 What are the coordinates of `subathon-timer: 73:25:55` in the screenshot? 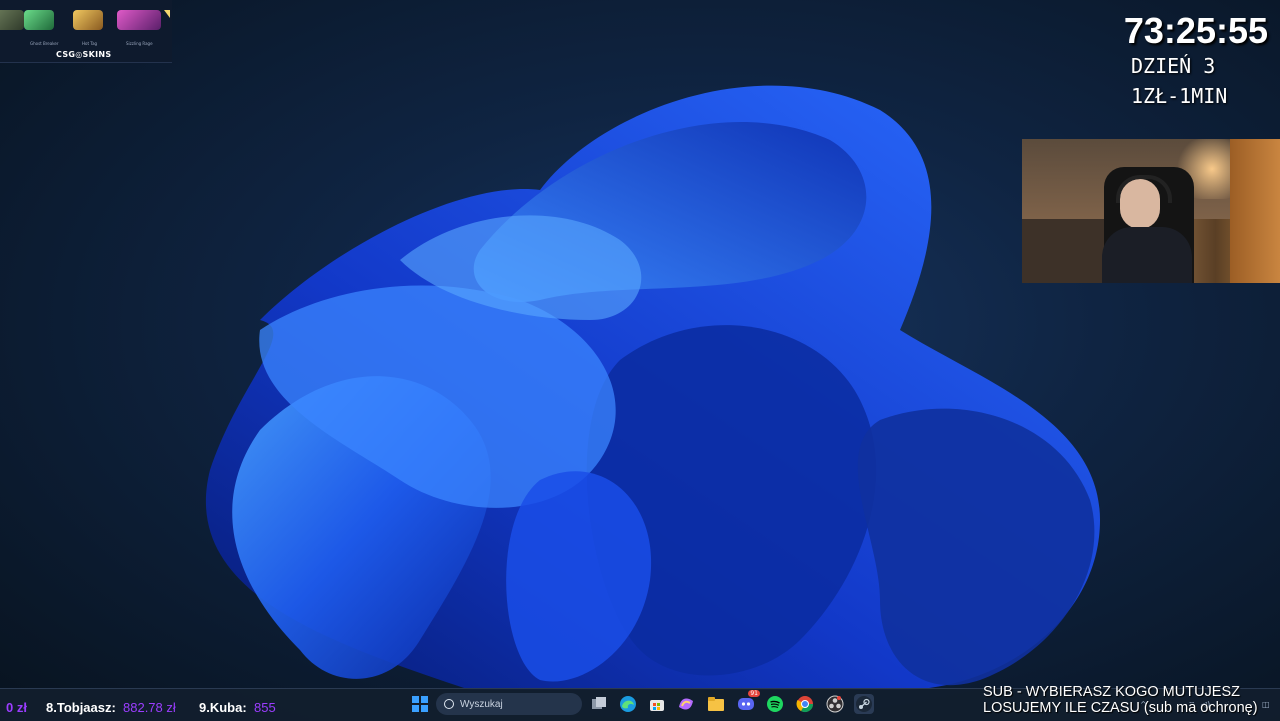 It's located at (1195, 30).